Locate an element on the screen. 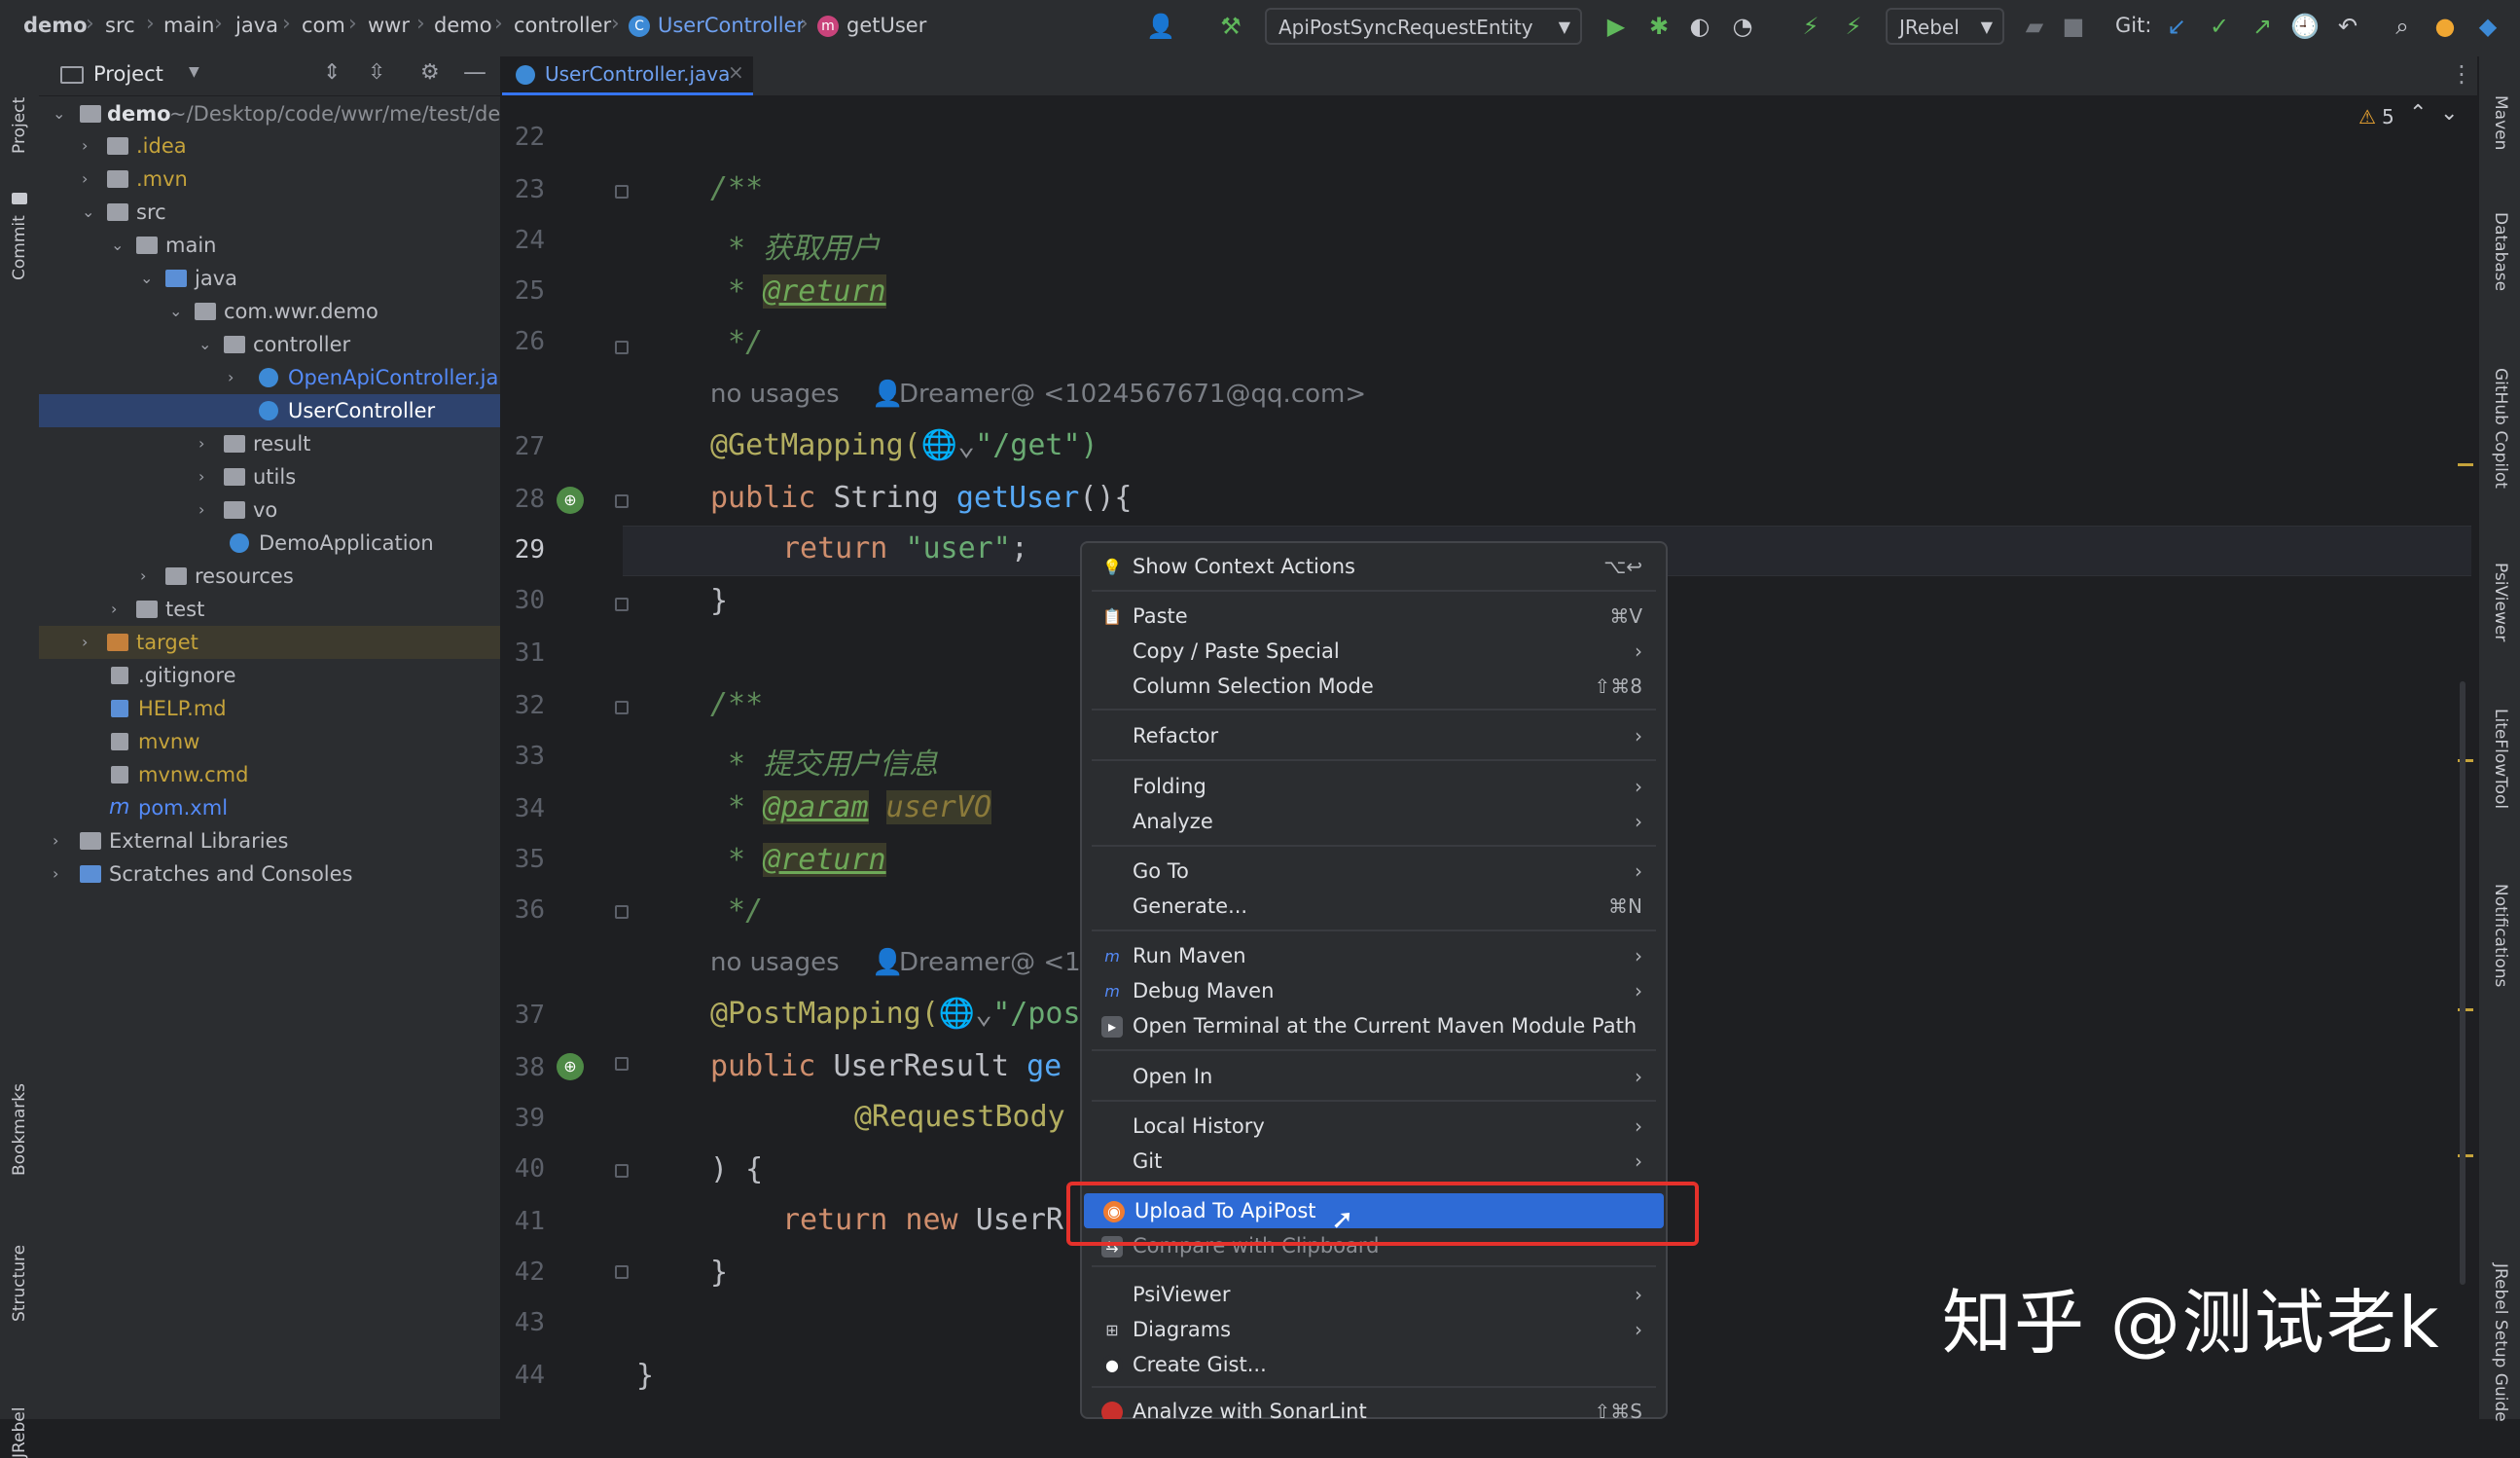  jrebel-tool-button: JRebel is located at coordinates (19, 1432).